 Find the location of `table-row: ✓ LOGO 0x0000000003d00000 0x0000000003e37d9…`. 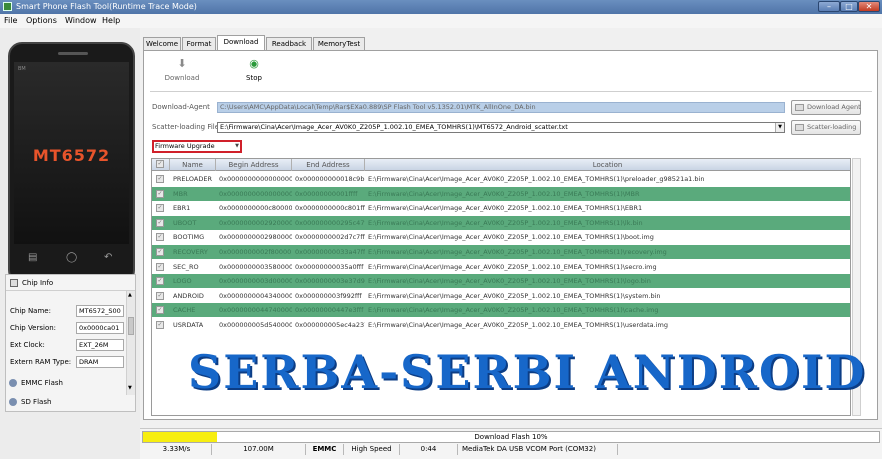

table-row: ✓ LOGO 0x0000000003d00000 0x0000000003e37d9… is located at coordinates (501, 281).